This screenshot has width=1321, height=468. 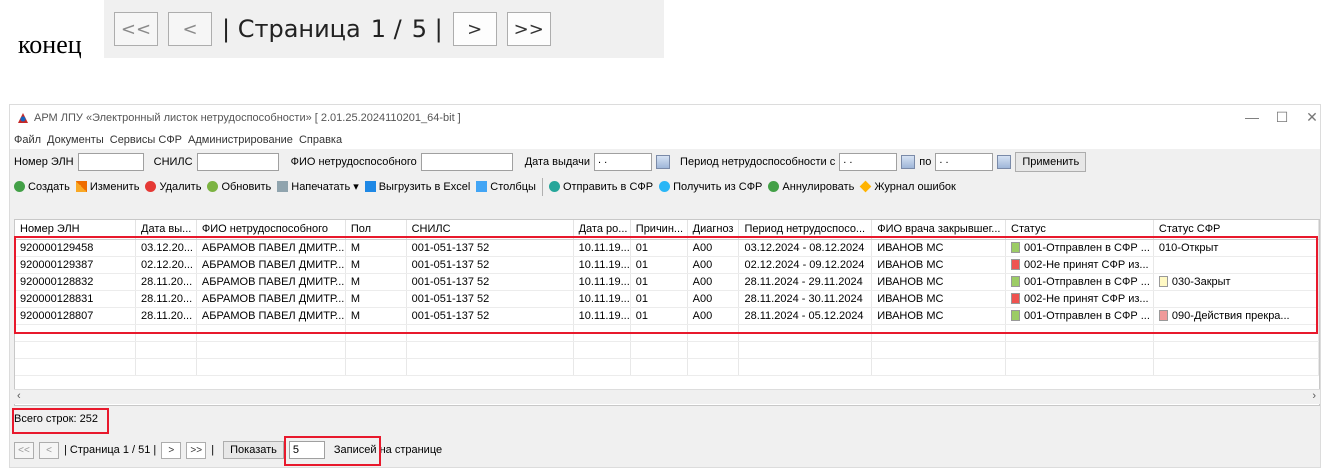 What do you see at coordinates (774, 186) in the screenshot?
I see `annul-icon` at bounding box center [774, 186].